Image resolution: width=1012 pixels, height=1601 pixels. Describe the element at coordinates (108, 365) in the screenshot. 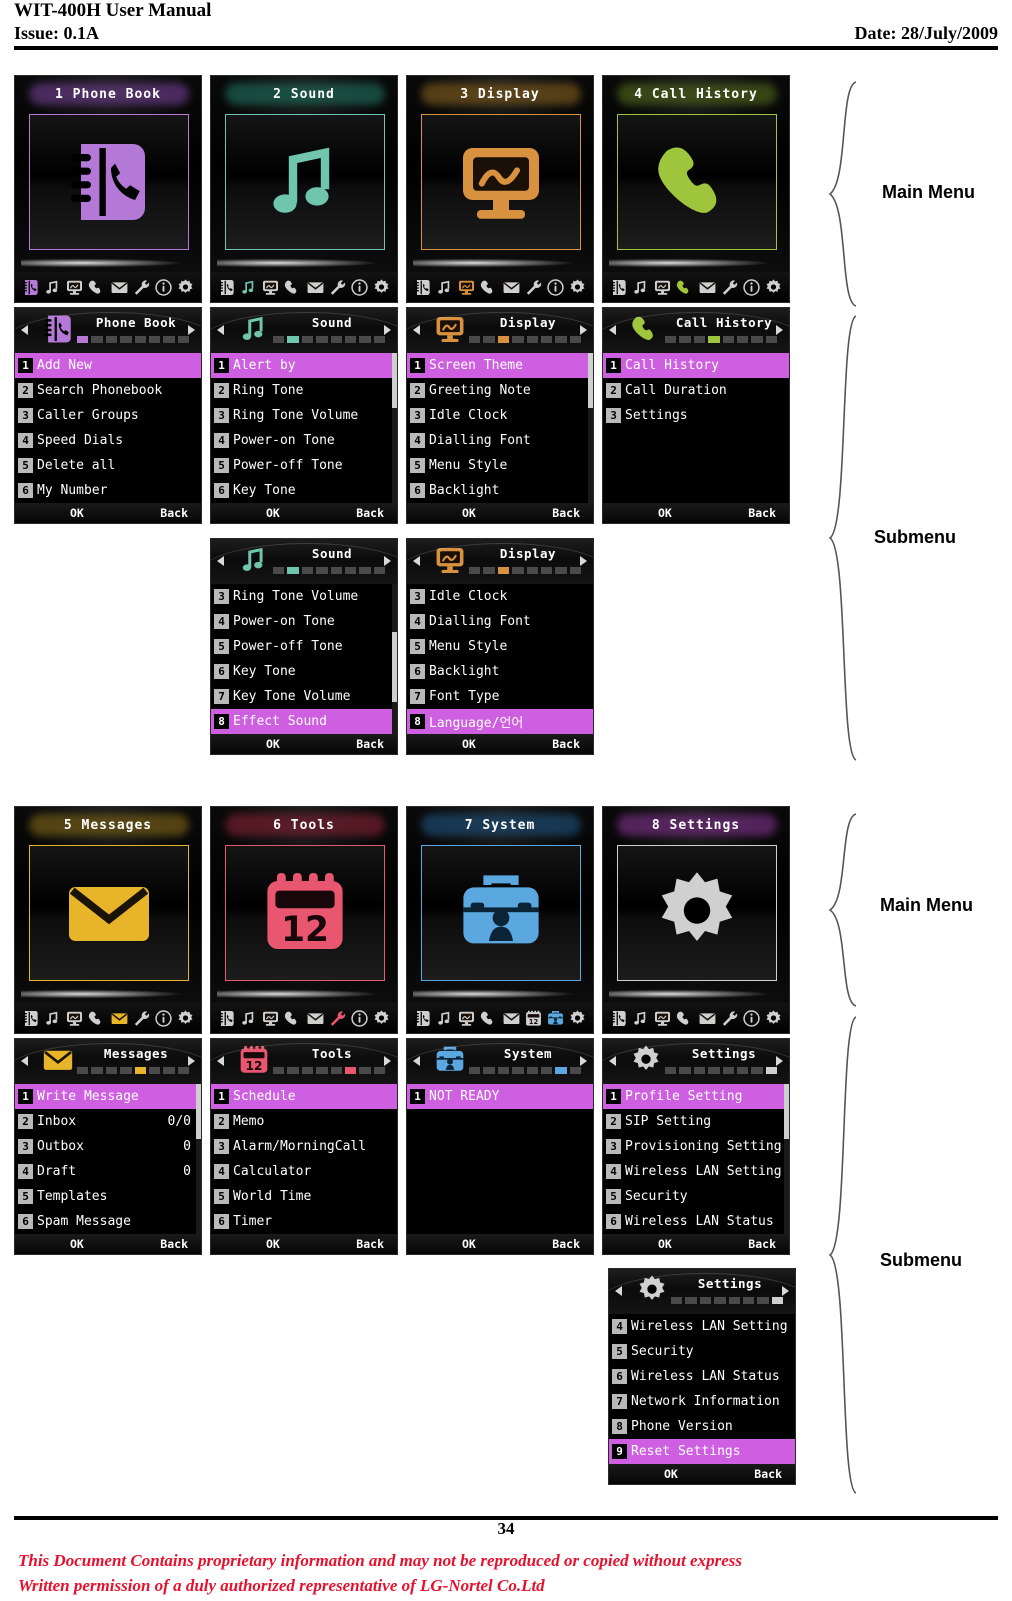

I see `menu-item: 1 Add New` at that location.